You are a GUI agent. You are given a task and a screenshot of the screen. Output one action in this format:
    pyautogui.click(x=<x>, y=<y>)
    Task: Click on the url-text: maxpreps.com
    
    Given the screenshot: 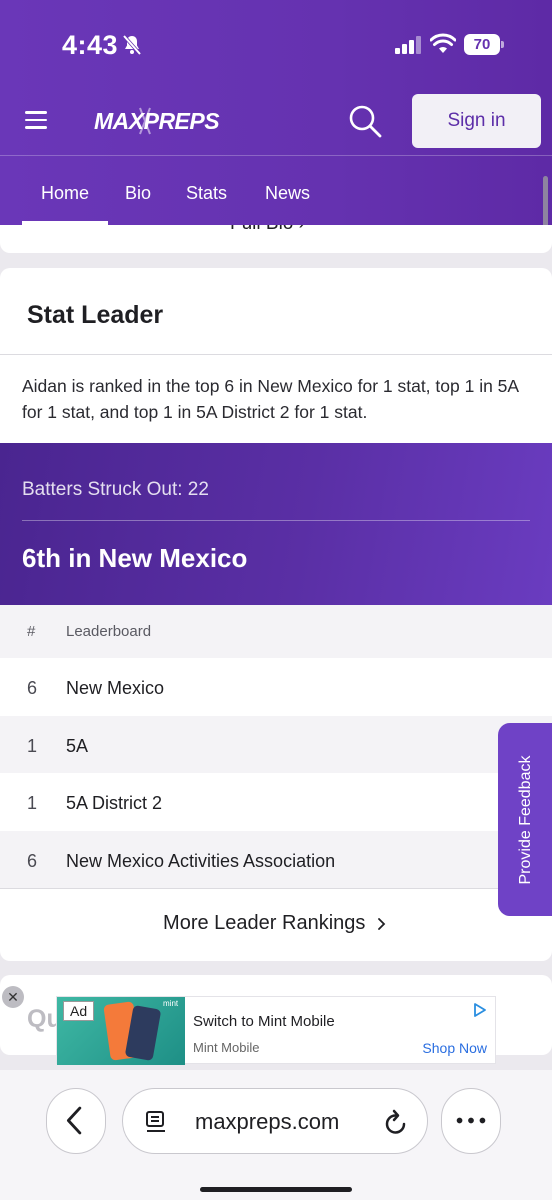 What is the action you would take?
    pyautogui.click(x=267, y=1121)
    